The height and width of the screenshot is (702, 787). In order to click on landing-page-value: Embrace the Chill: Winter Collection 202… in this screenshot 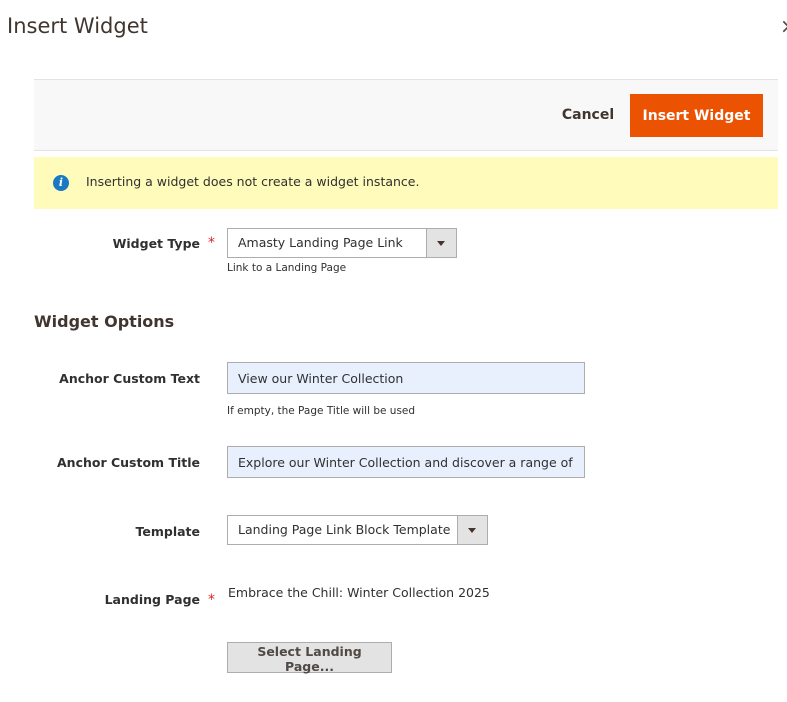, I will do `click(359, 592)`.